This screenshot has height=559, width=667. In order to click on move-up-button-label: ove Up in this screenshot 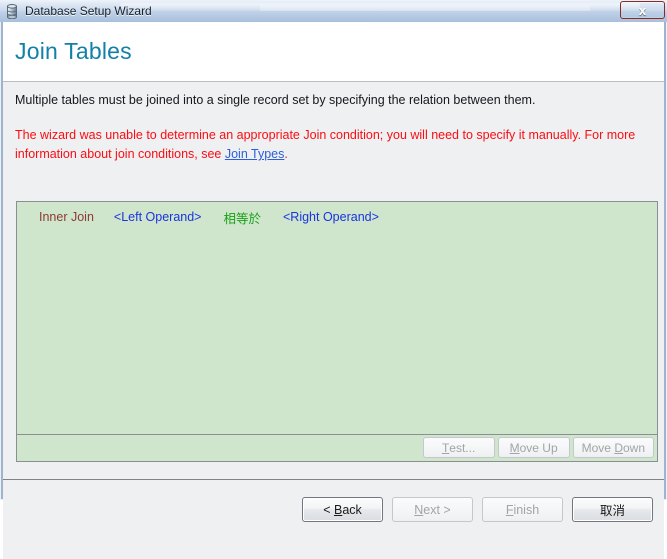, I will do `click(538, 447)`.